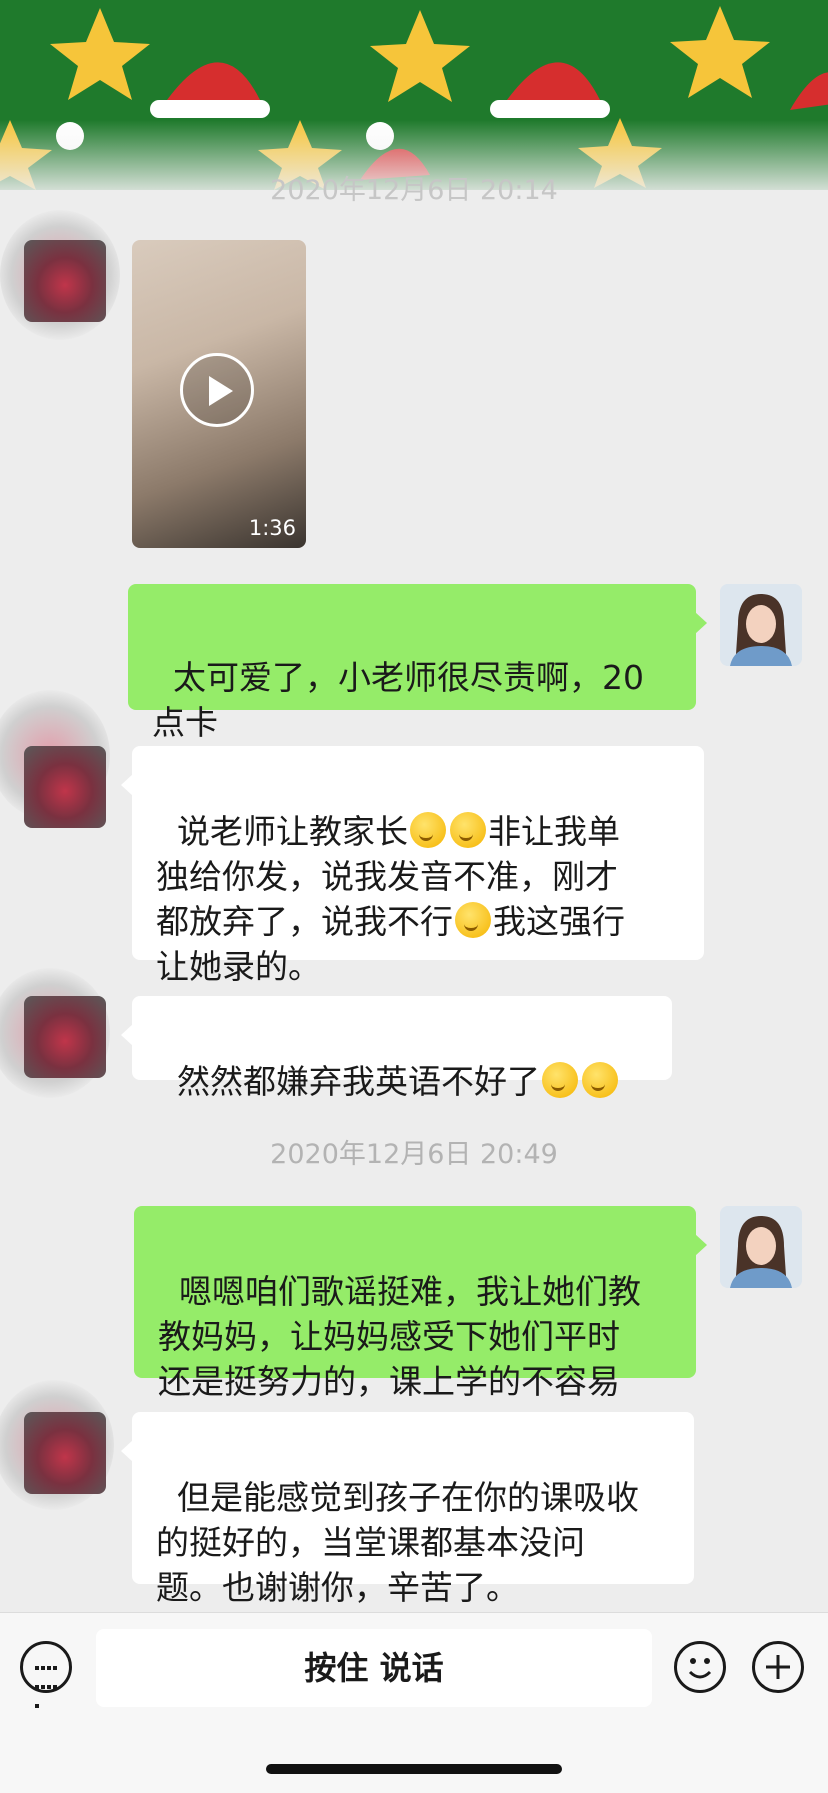 The height and width of the screenshot is (1793, 828). What do you see at coordinates (217, 390) in the screenshot?
I see `play-icon` at bounding box center [217, 390].